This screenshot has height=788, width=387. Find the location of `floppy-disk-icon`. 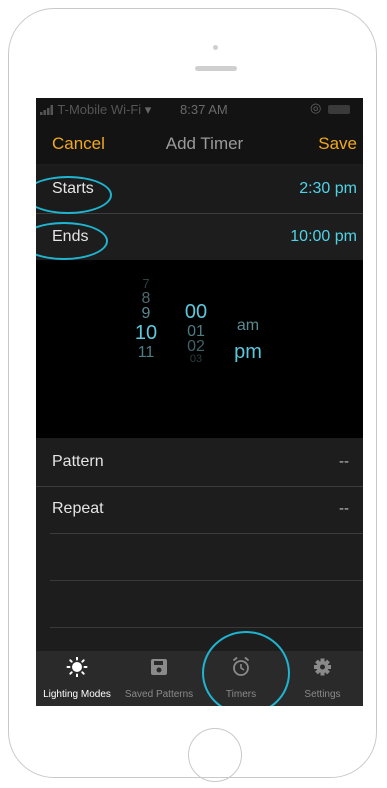

floppy-disk-icon is located at coordinates (159, 667).